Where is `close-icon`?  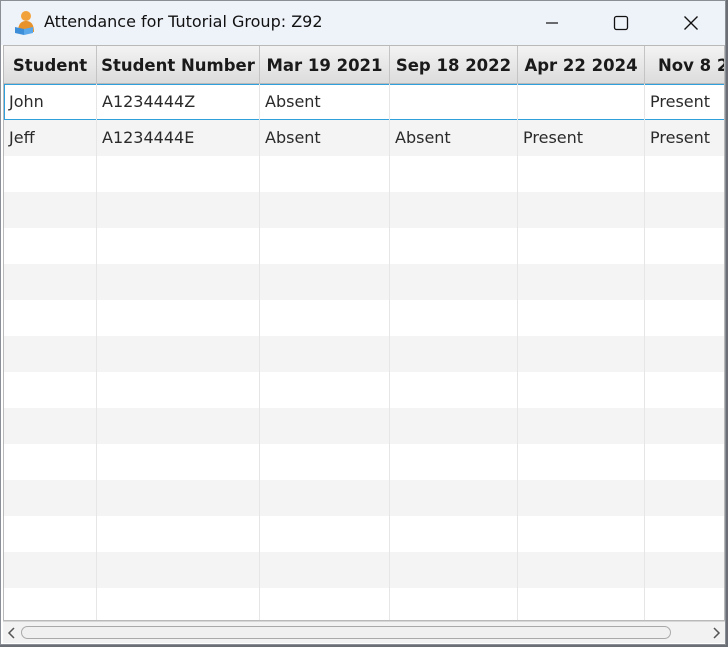 close-icon is located at coordinates (691, 23).